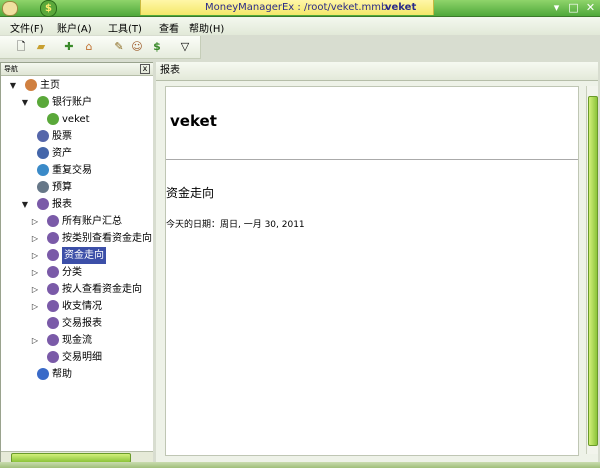 The height and width of the screenshot is (468, 600). I want to click on stocks-icon, so click(43, 136).